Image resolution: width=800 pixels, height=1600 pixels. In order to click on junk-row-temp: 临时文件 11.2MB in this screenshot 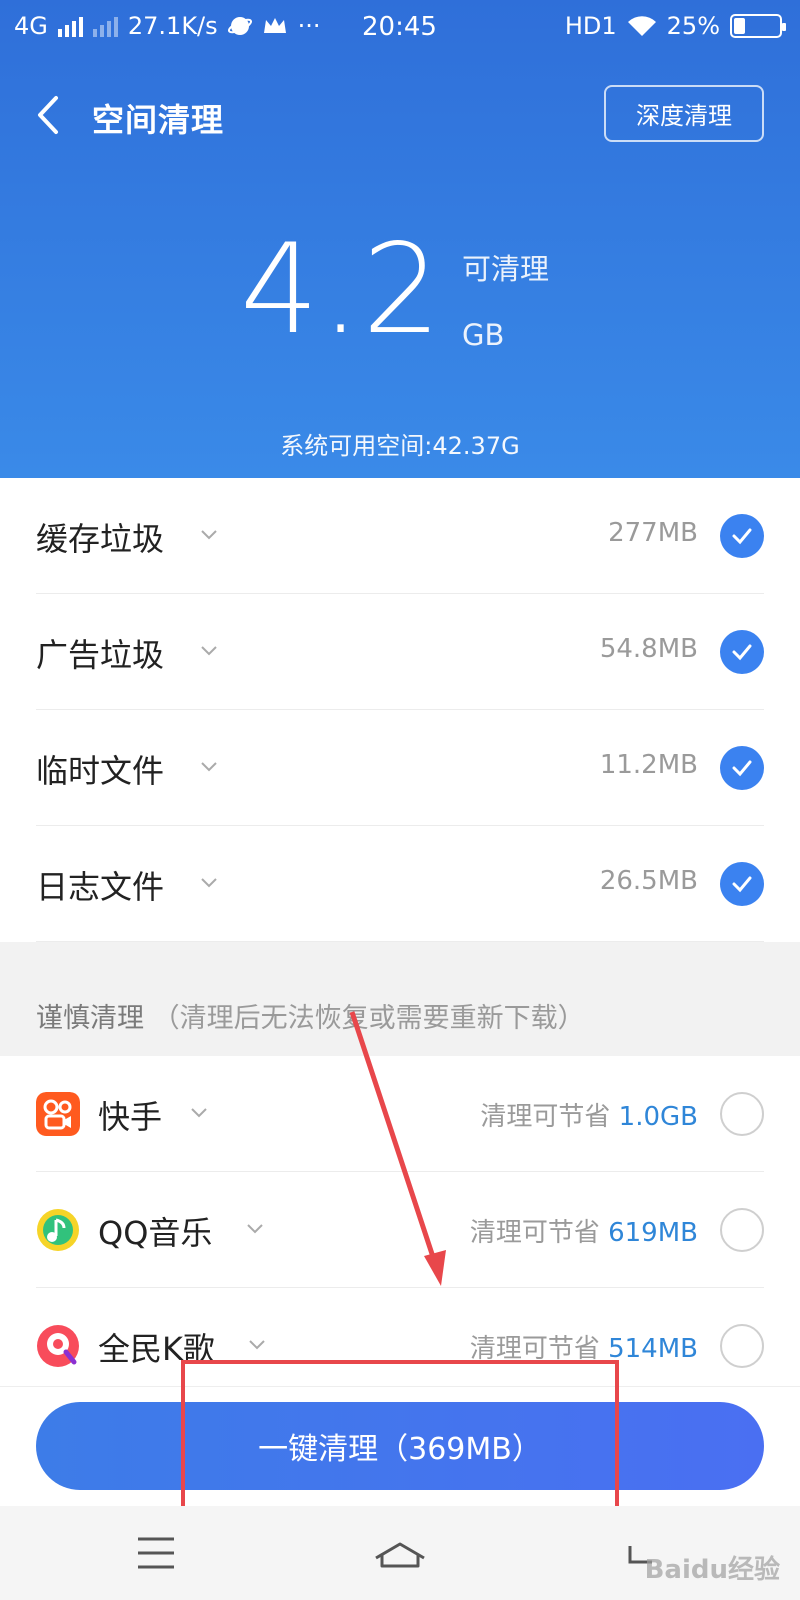, I will do `click(400, 768)`.